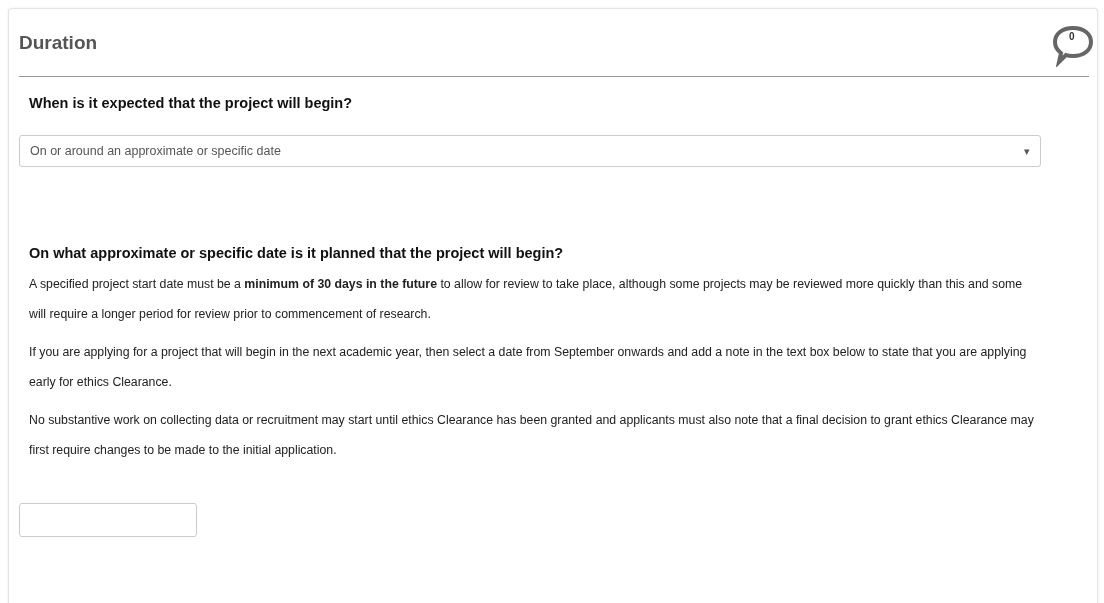 The width and height of the screenshot is (1104, 603). I want to click on comment-count: 0, so click(1072, 36).